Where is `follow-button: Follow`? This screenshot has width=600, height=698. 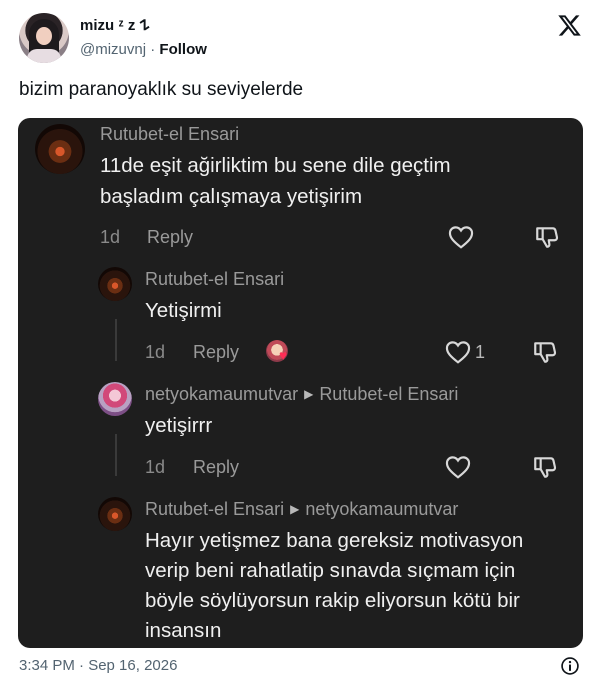
follow-button: Follow is located at coordinates (183, 49).